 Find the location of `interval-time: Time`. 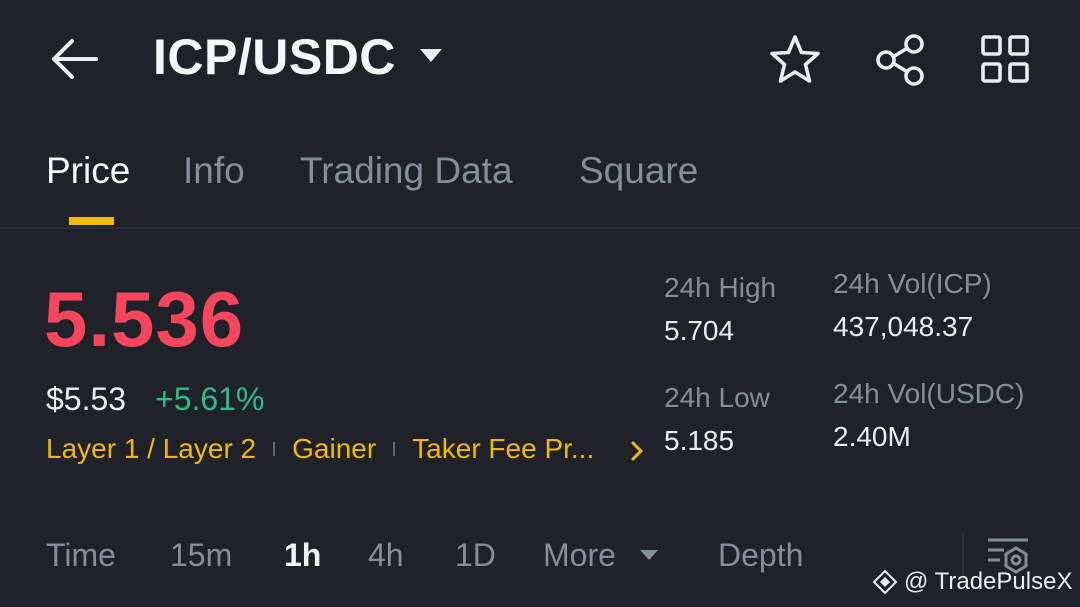

interval-time: Time is located at coordinates (81, 555).